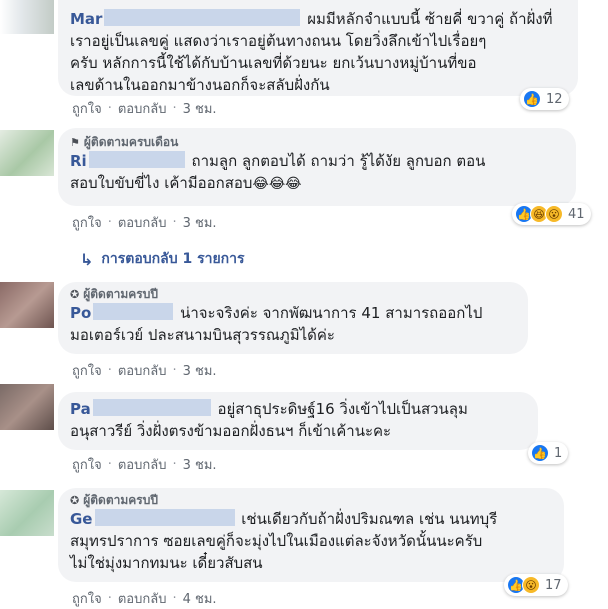  What do you see at coordinates (87, 259) in the screenshot?
I see `reply-arrow-icon: ↳` at bounding box center [87, 259].